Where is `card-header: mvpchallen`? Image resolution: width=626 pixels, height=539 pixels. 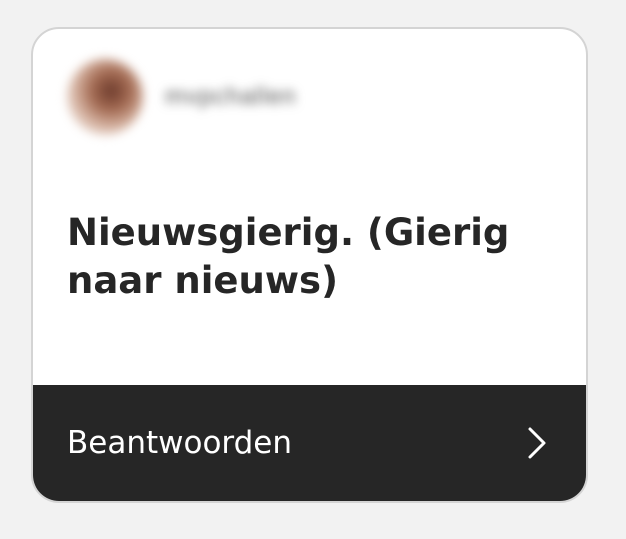 card-header: mvpchallen is located at coordinates (181, 97).